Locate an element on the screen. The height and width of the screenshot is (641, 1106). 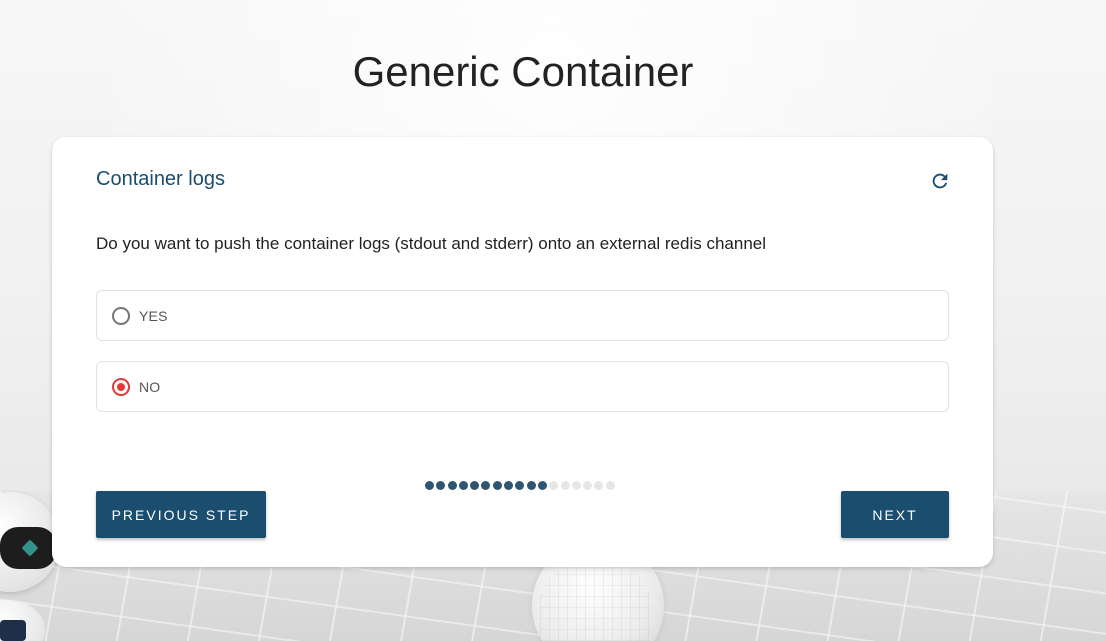
refresh-button is located at coordinates (940, 181).